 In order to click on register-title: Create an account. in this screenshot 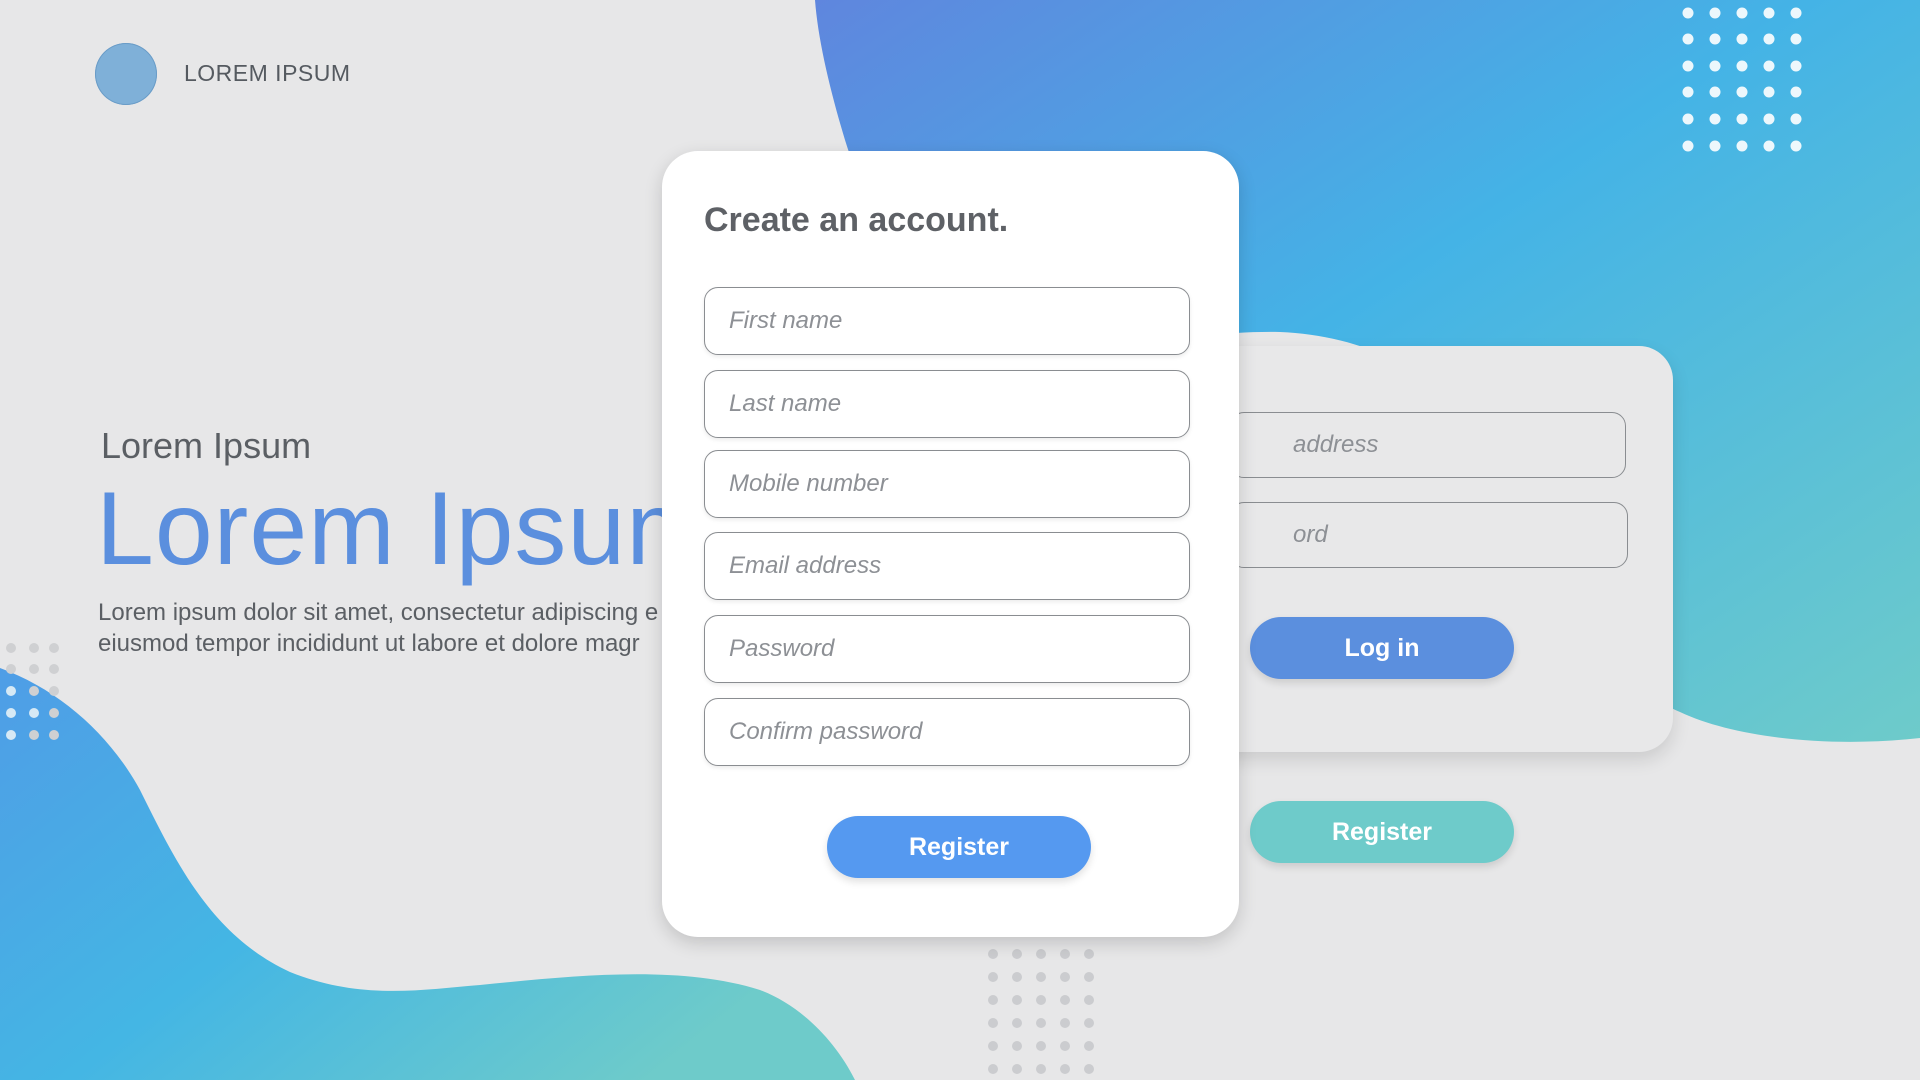, I will do `click(856, 220)`.